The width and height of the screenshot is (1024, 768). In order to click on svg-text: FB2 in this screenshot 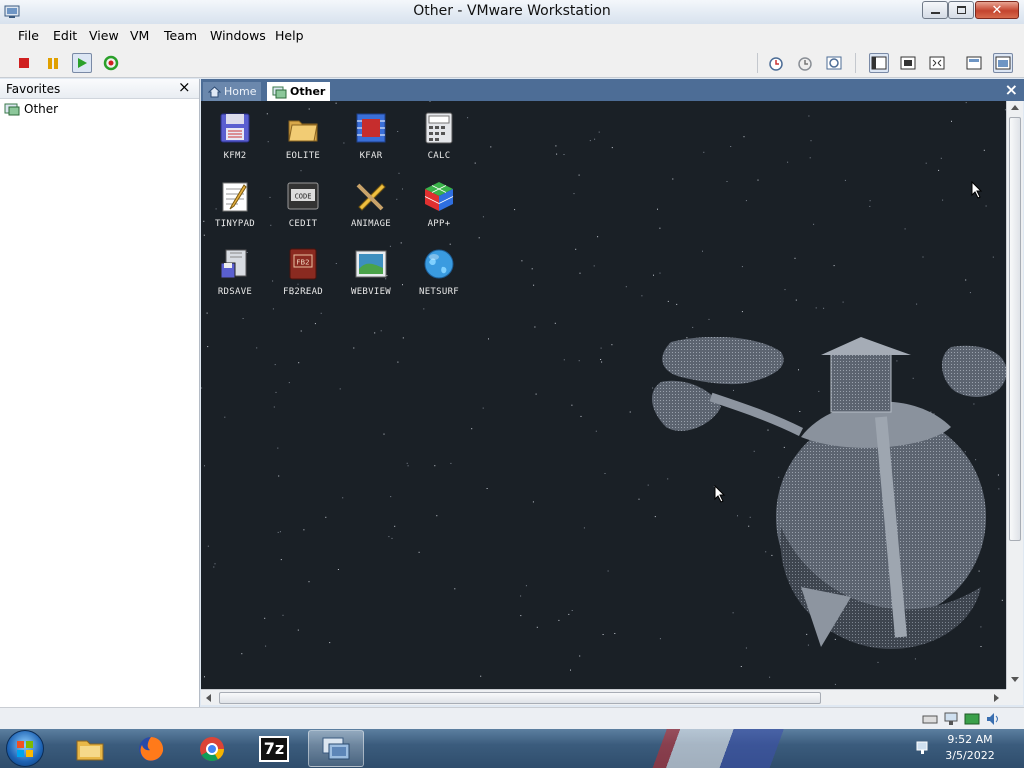, I will do `click(302, 263)`.